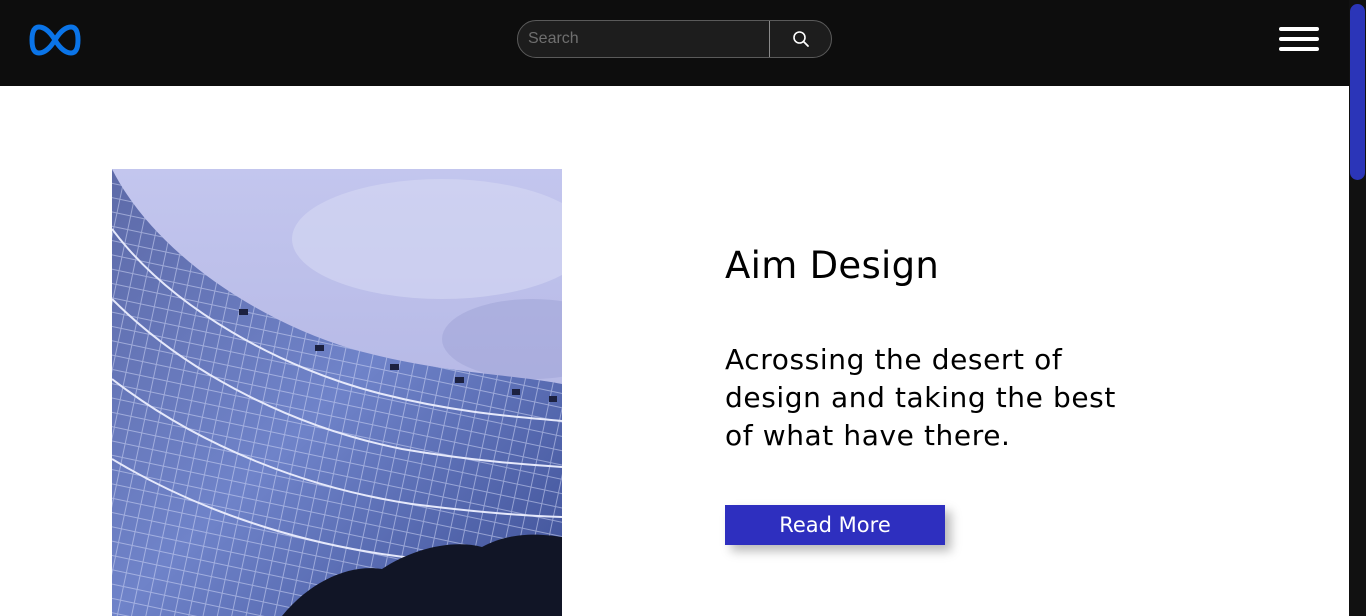 This screenshot has width=1366, height=616. What do you see at coordinates (55, 40) in the screenshot?
I see `meta-logo-icon` at bounding box center [55, 40].